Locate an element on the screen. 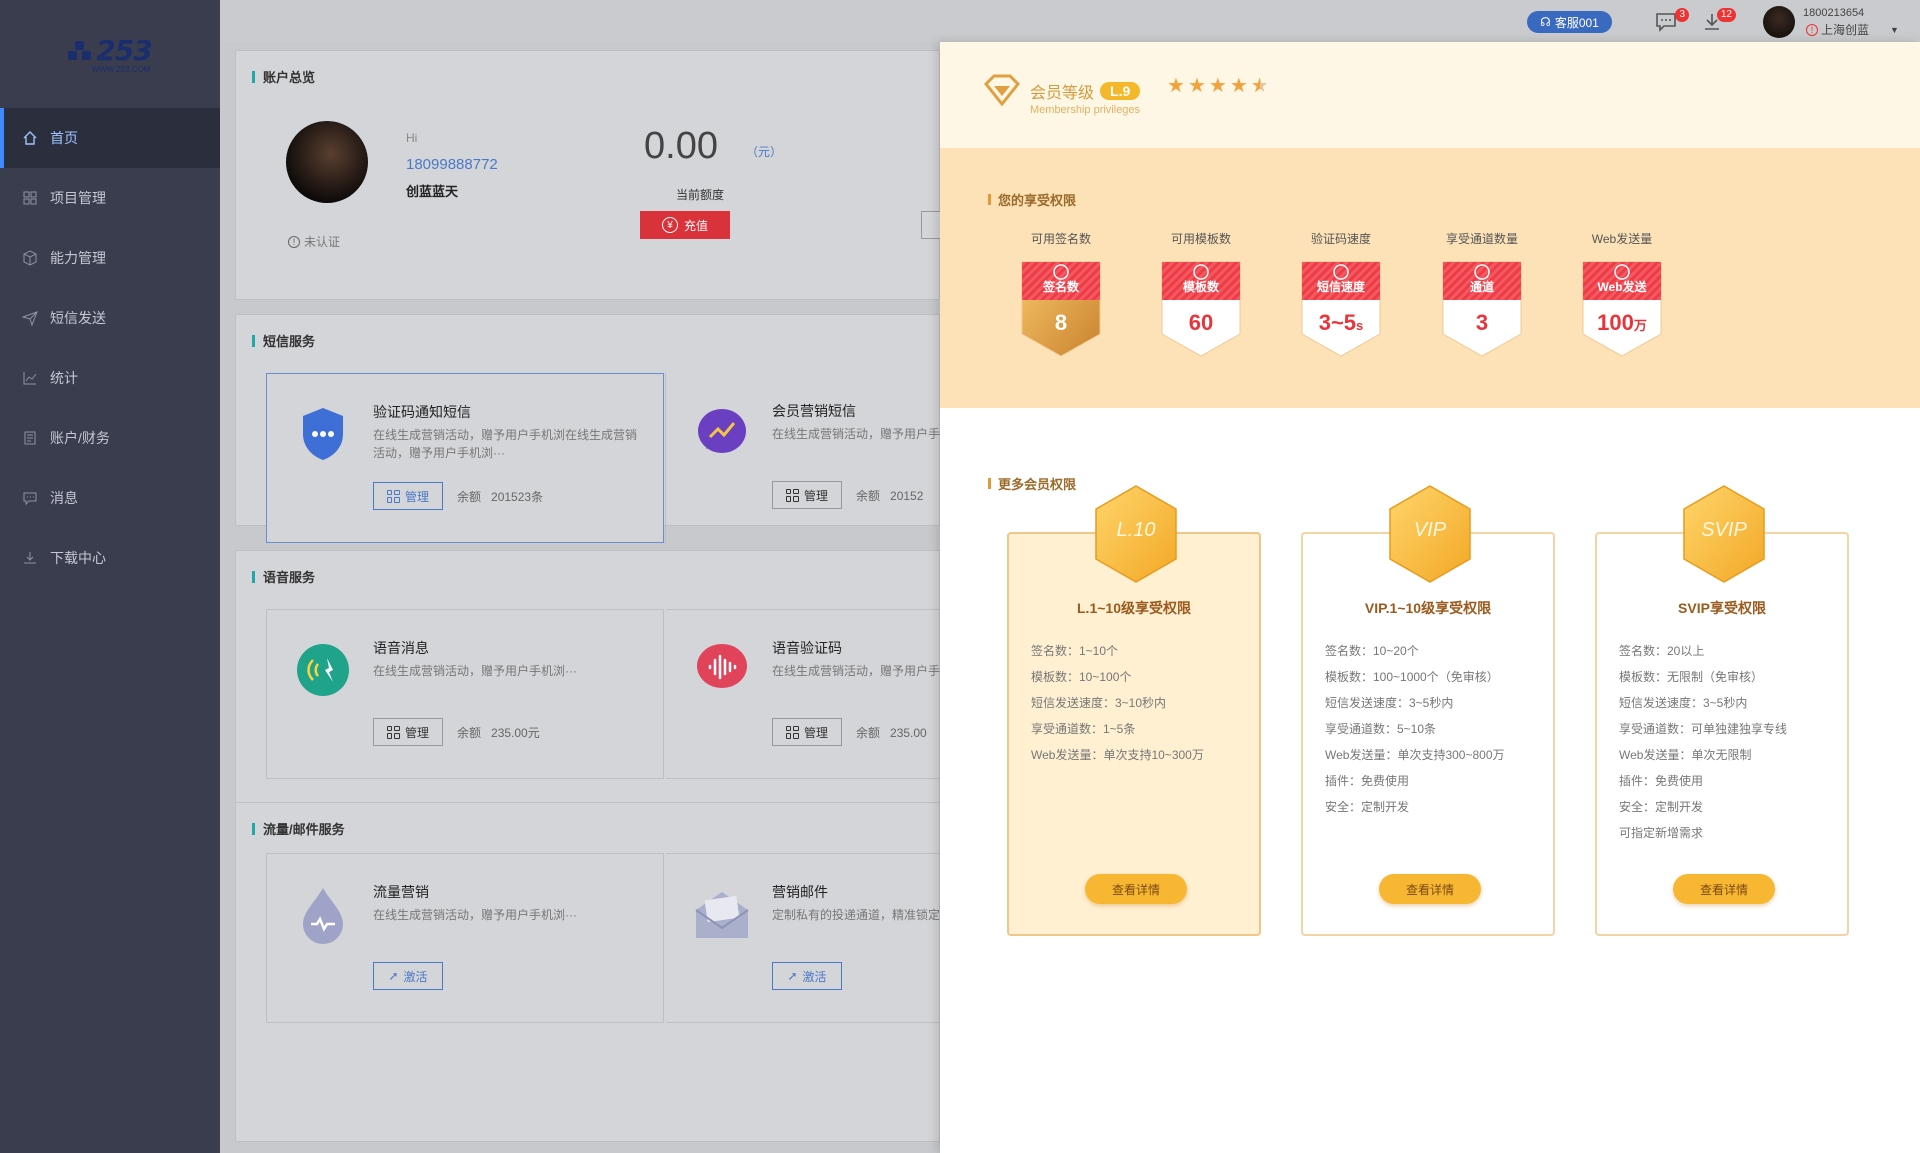  voice-section-title: 语音服务 is located at coordinates (283, 576).